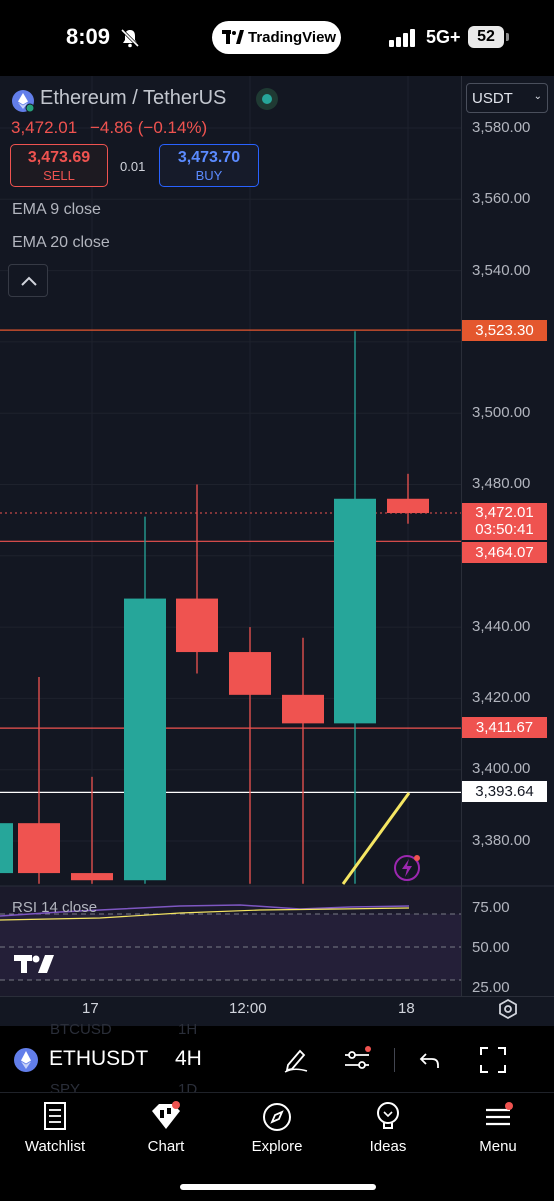  Describe the element at coordinates (498, 1146) in the screenshot. I see `nav-menu: Menu` at that location.